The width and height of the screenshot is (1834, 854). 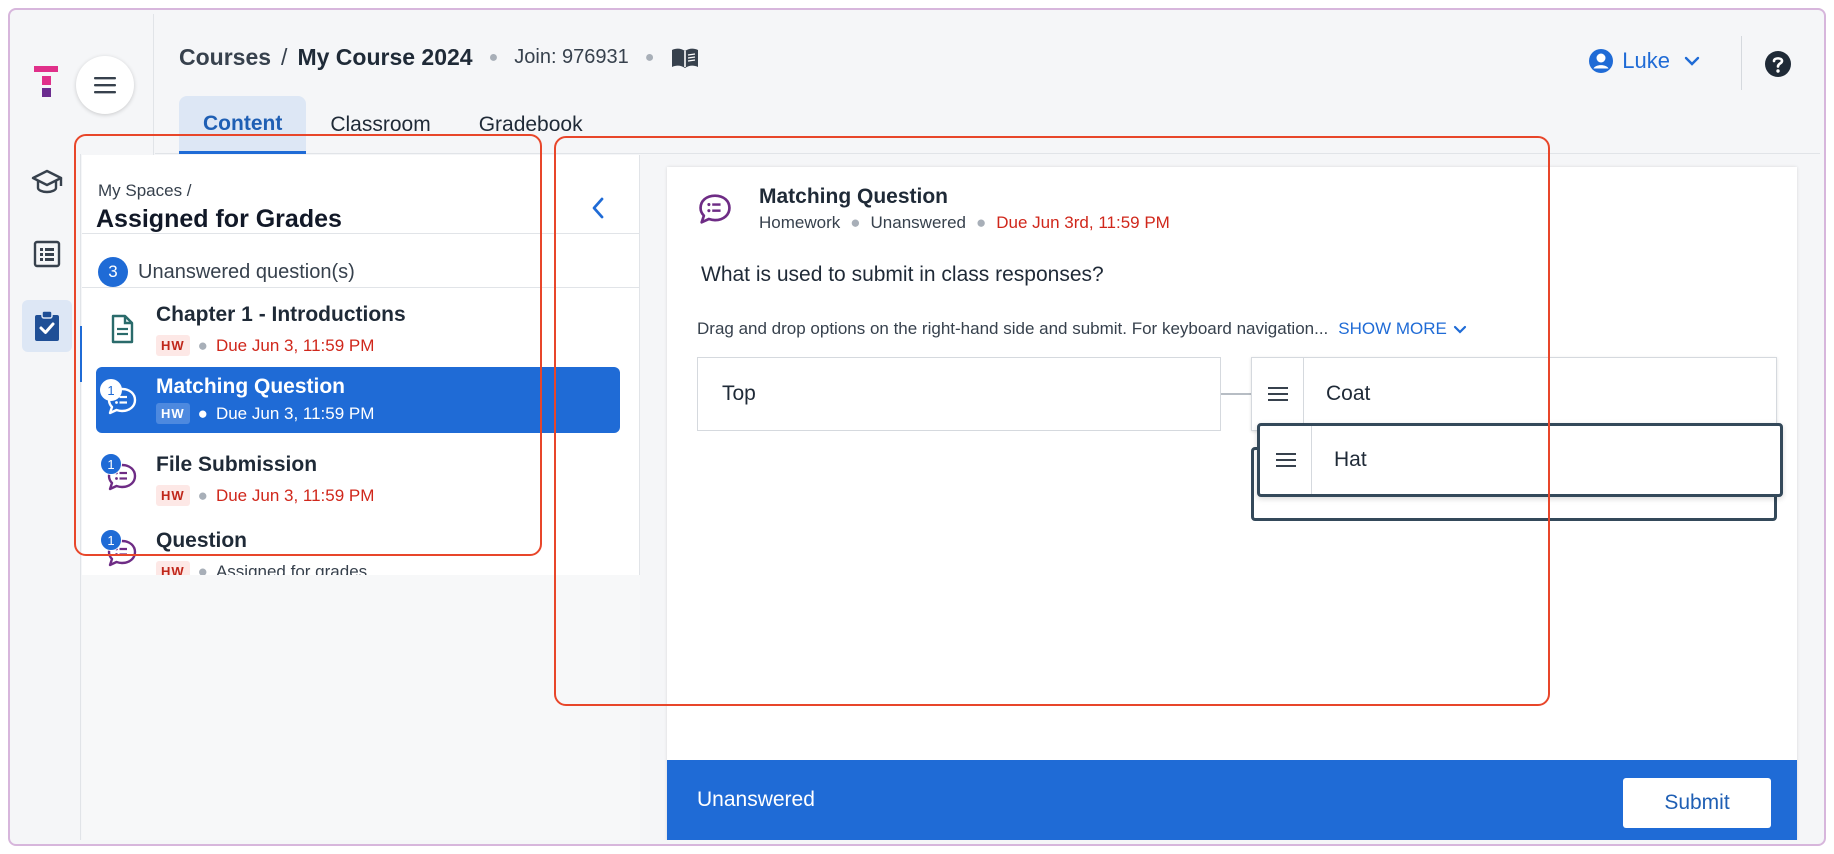 I want to click on breadcrumb-courses-link: Courses, so click(x=225, y=57).